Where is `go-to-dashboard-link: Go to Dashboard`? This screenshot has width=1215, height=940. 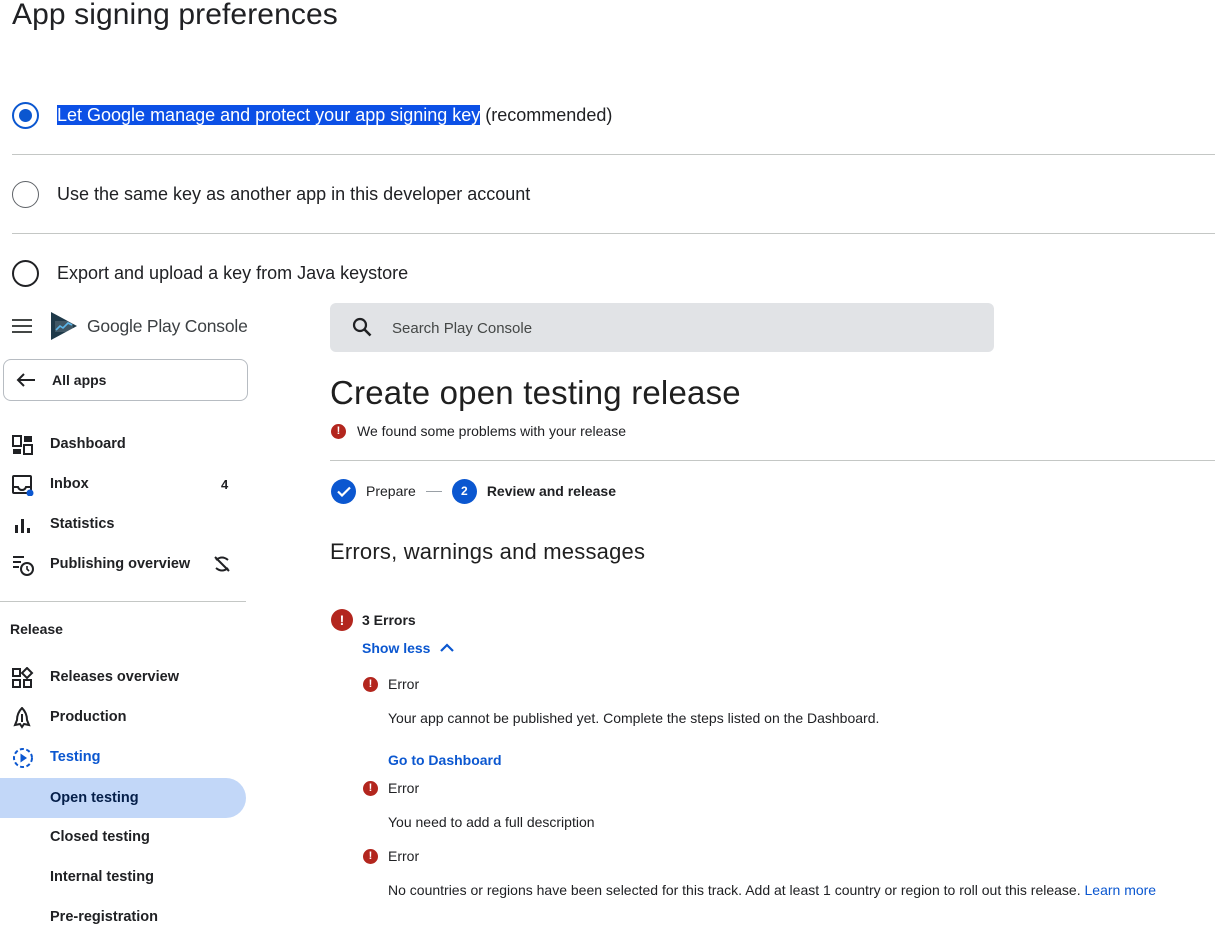
go-to-dashboard-link: Go to Dashboard is located at coordinates (445, 760).